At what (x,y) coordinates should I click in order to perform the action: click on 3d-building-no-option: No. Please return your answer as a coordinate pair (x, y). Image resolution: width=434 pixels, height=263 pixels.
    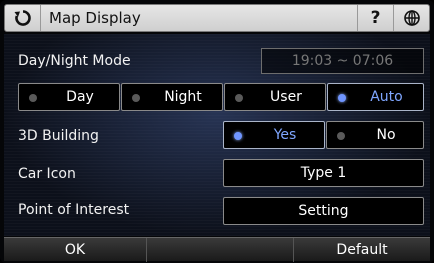
    Looking at the image, I should click on (375, 135).